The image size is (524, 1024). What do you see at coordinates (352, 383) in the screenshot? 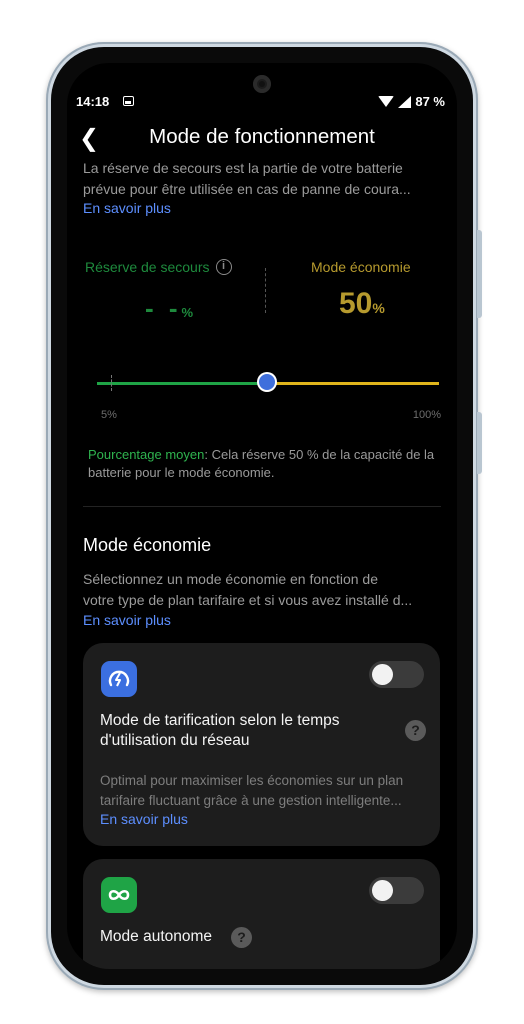
I see `slider-track-economy` at bounding box center [352, 383].